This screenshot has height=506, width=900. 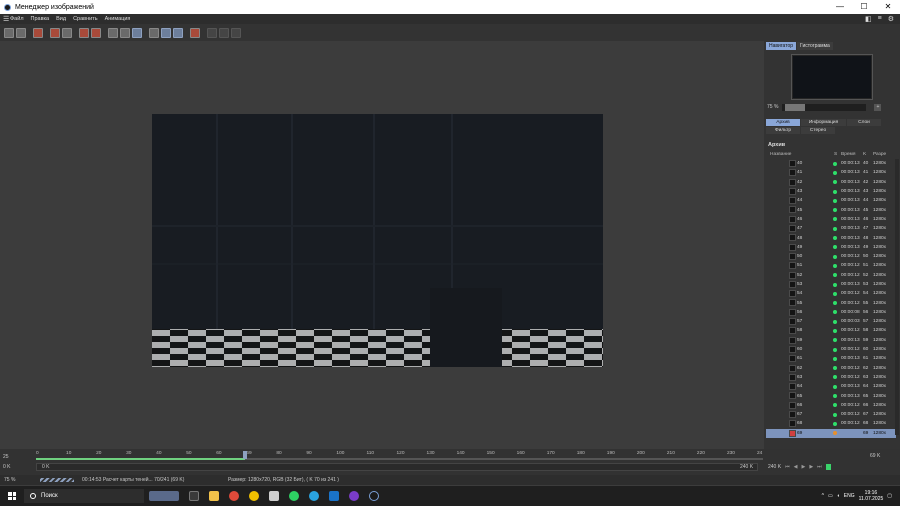 What do you see at coordinates (888, 7) in the screenshot?
I see `close-icon: ✕` at bounding box center [888, 7].